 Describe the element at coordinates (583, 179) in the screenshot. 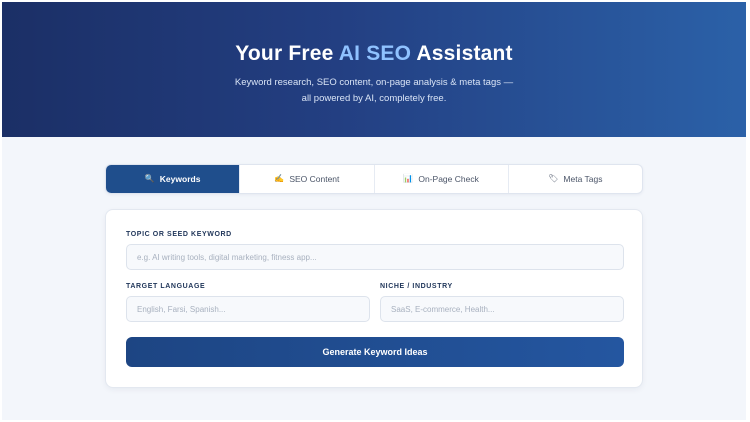

I see `tab-label: Meta Tags` at that location.